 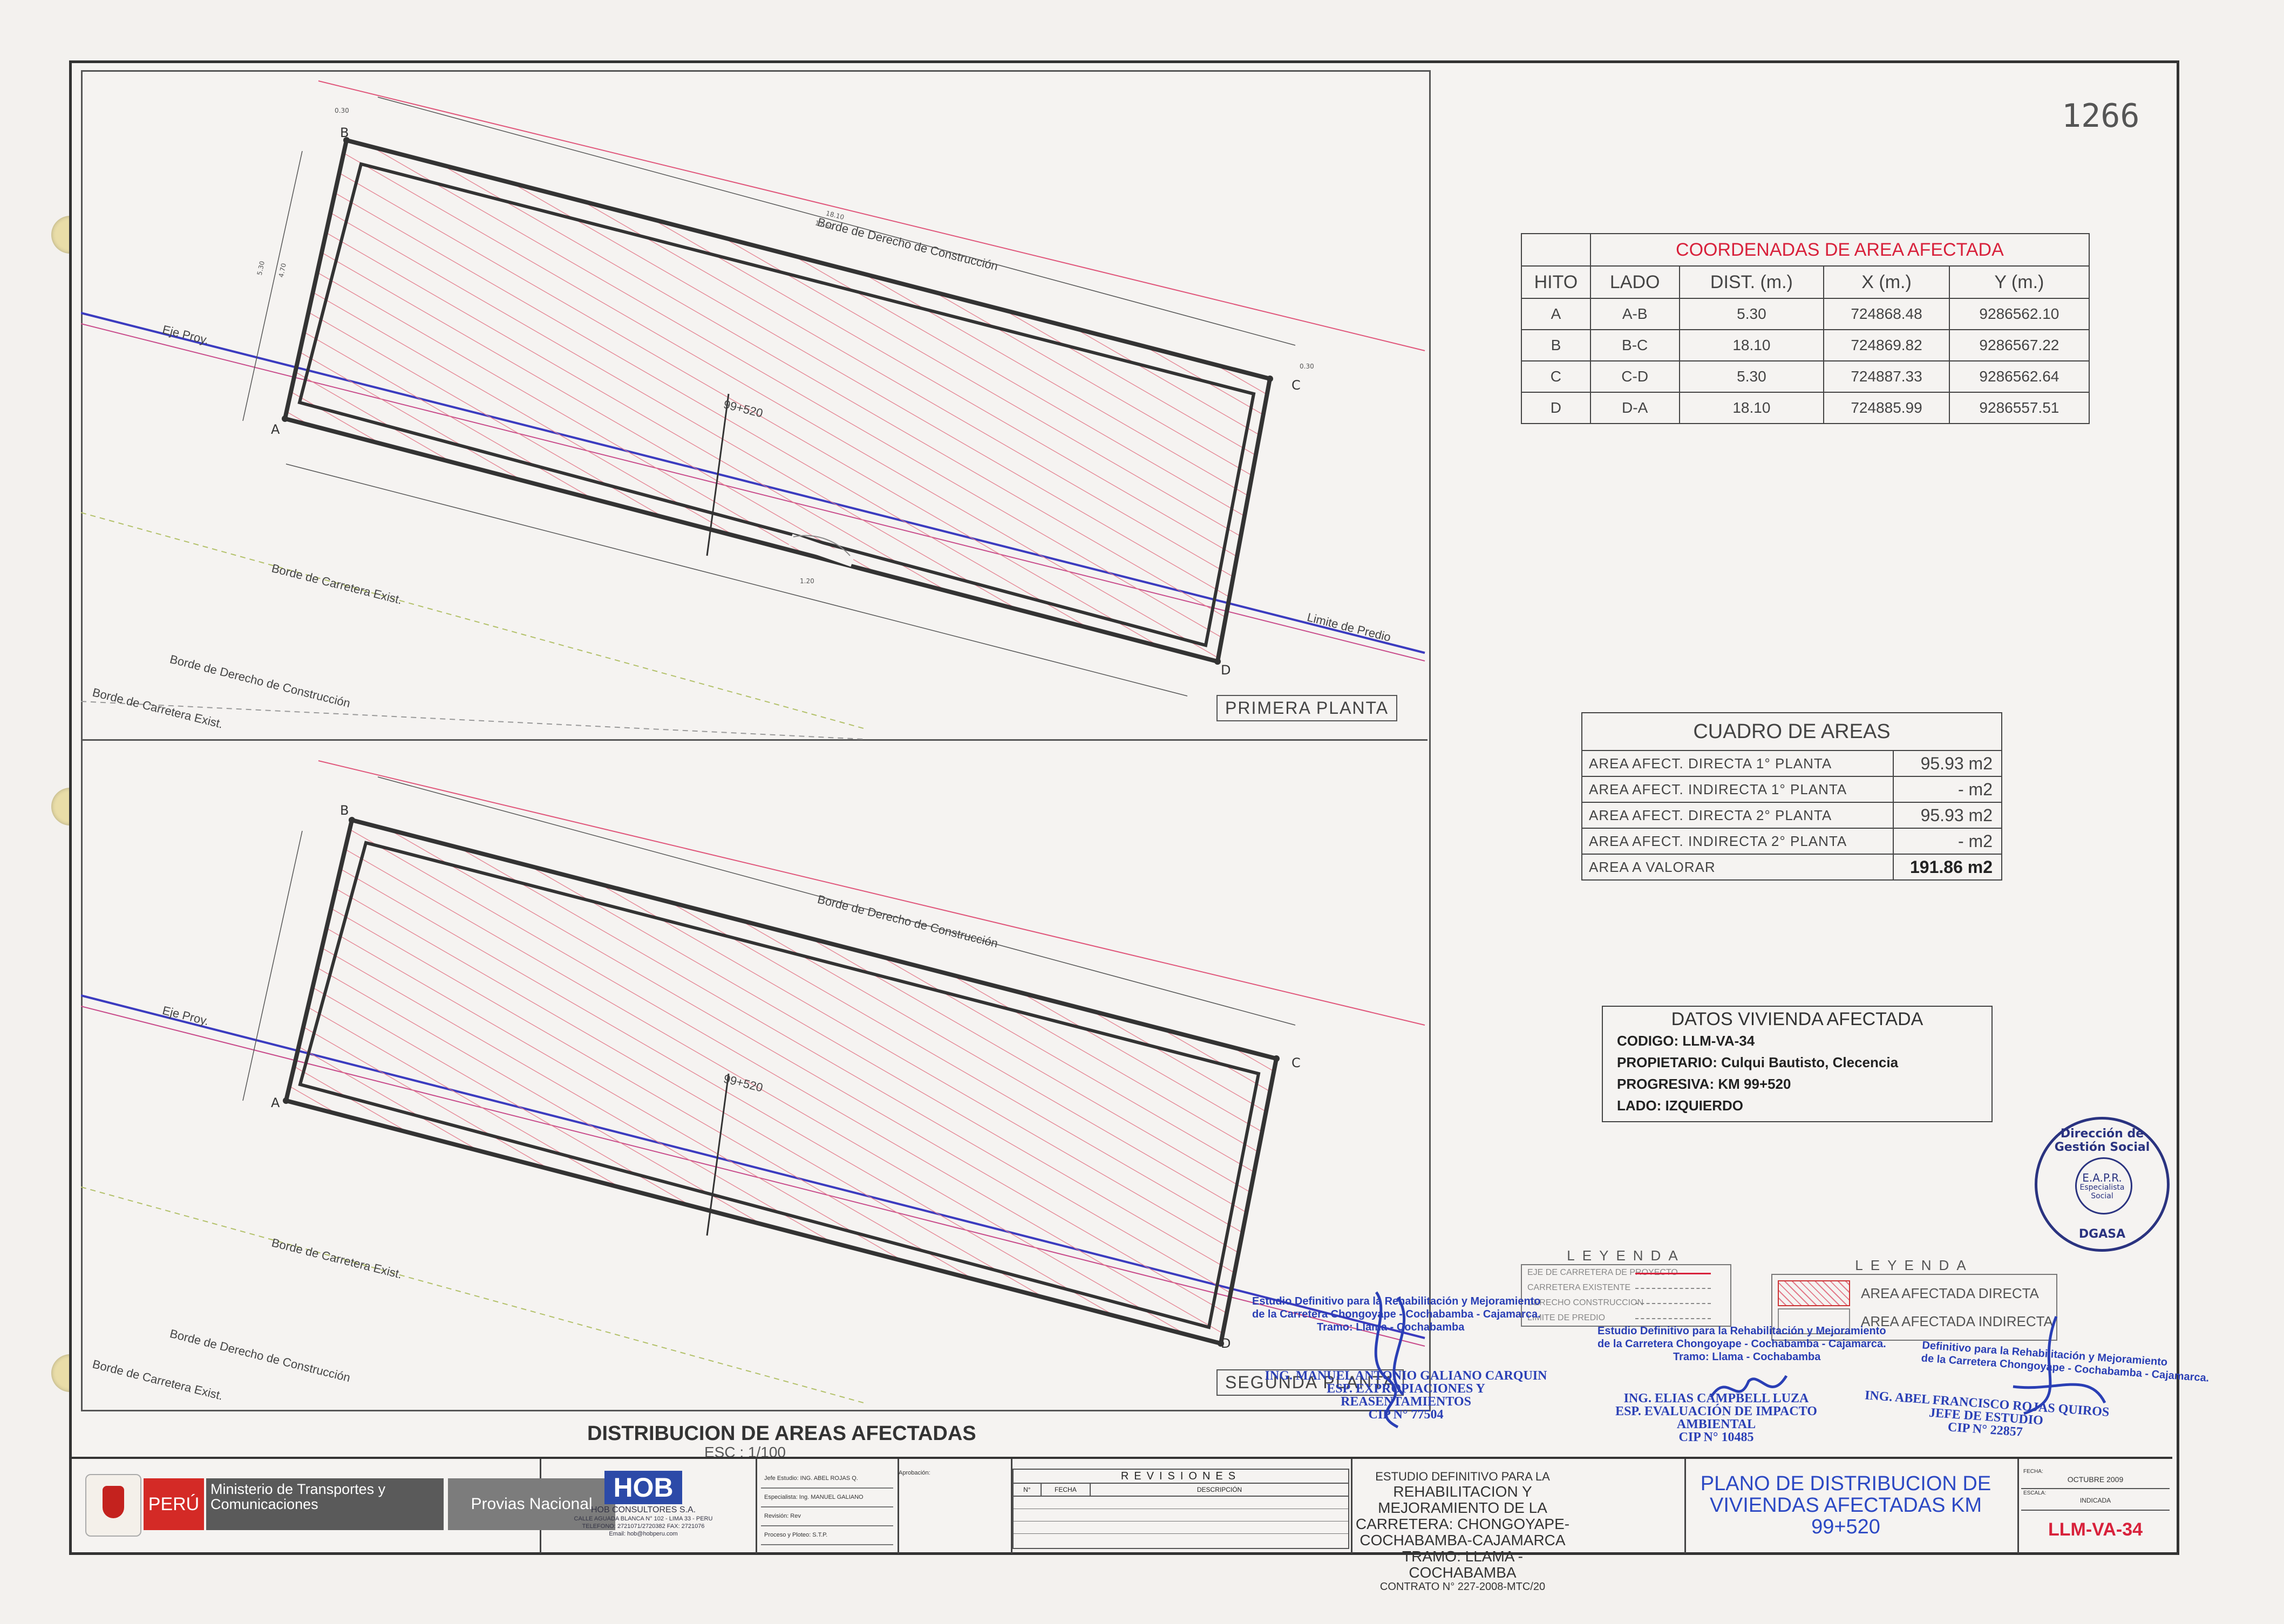 What do you see at coordinates (2095, 1529) in the screenshot?
I see `sheet-code: LLM-VA-34` at bounding box center [2095, 1529].